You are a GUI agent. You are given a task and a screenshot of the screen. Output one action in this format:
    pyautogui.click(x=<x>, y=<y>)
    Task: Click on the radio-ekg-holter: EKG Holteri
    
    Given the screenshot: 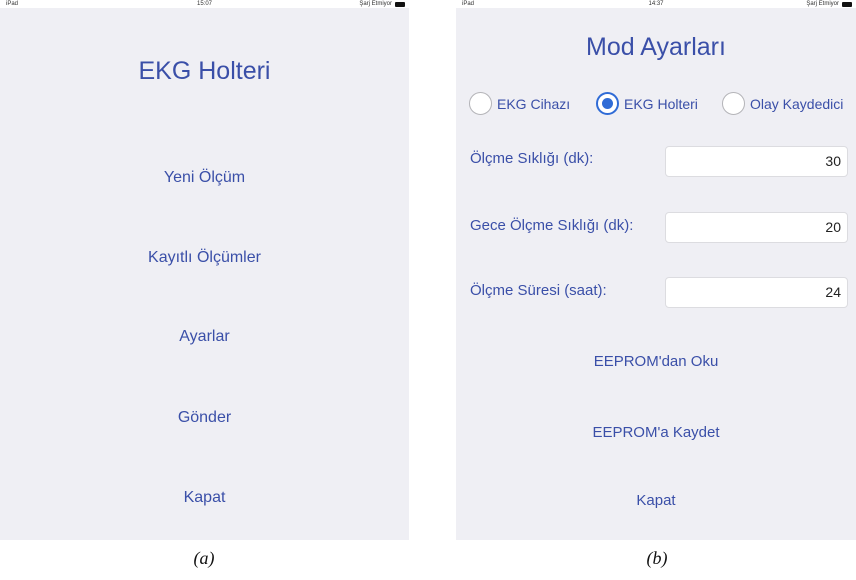 What is the action you would take?
    pyautogui.click(x=647, y=103)
    